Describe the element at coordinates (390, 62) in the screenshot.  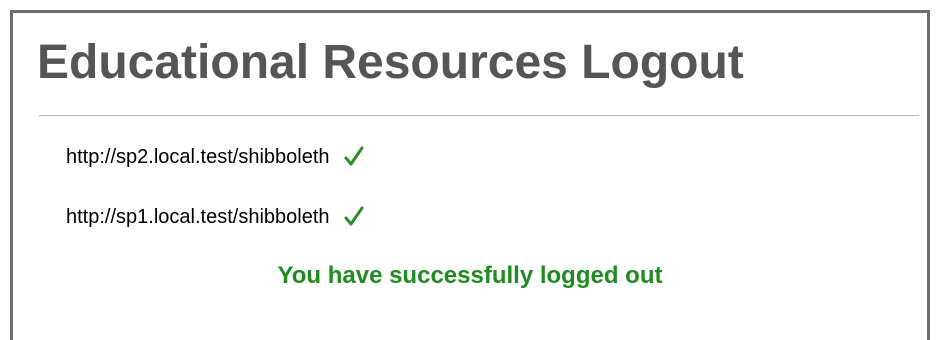
I see `page-title: Educational Resources Logout` at that location.